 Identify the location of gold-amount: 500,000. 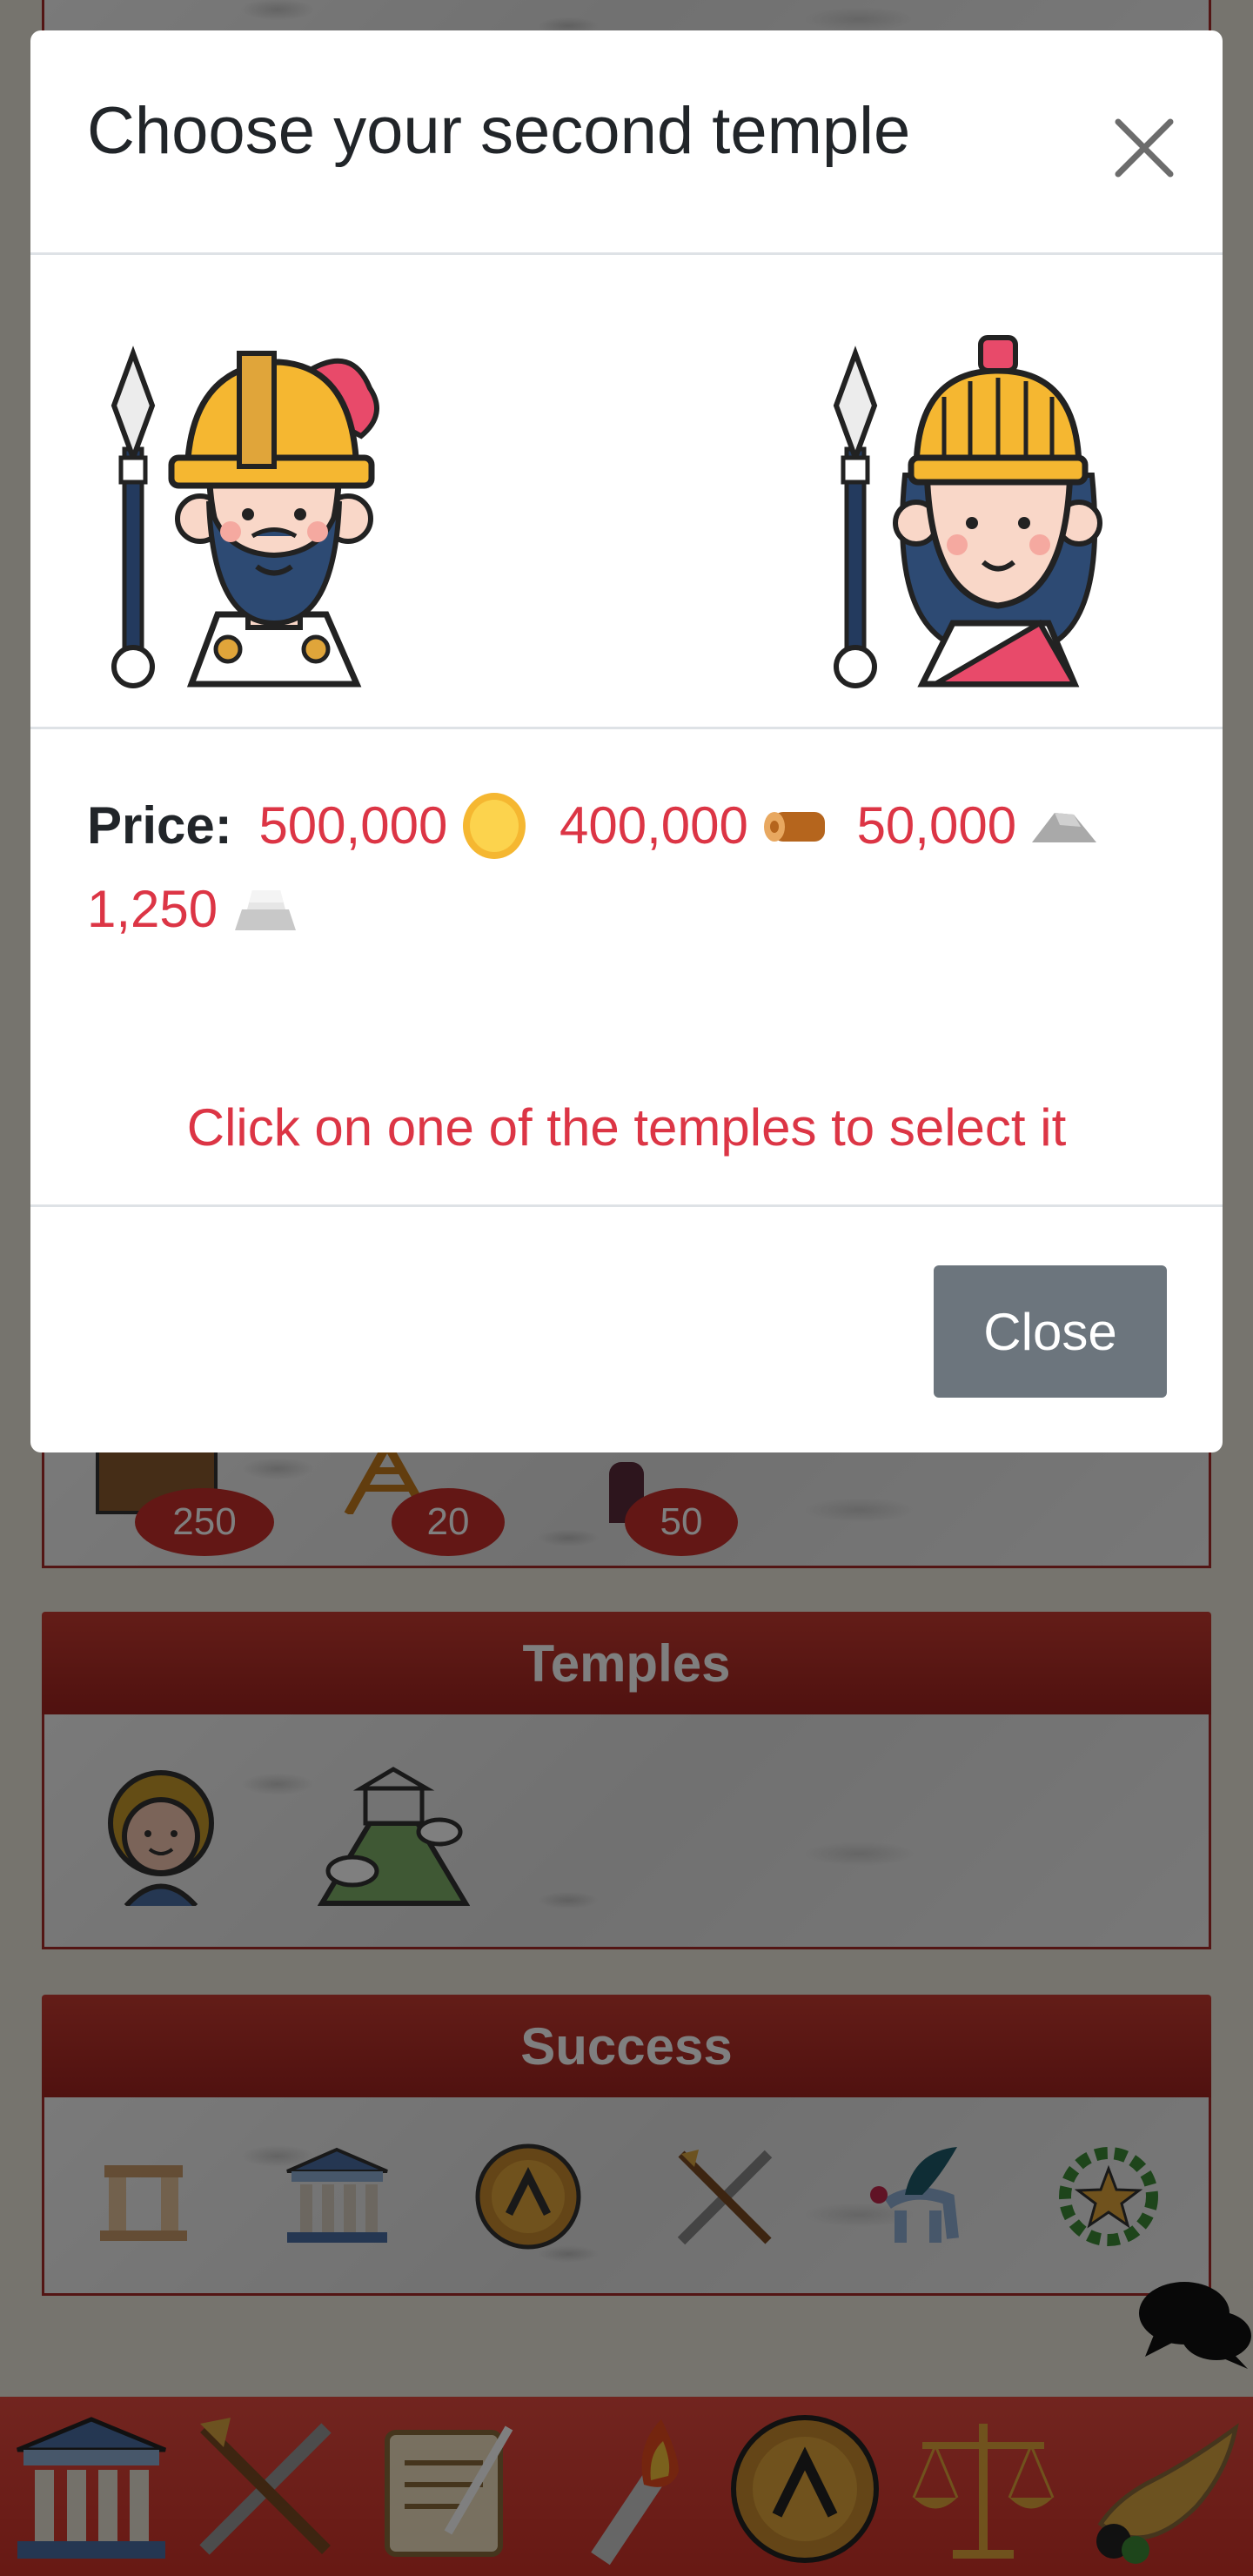
(353, 826).